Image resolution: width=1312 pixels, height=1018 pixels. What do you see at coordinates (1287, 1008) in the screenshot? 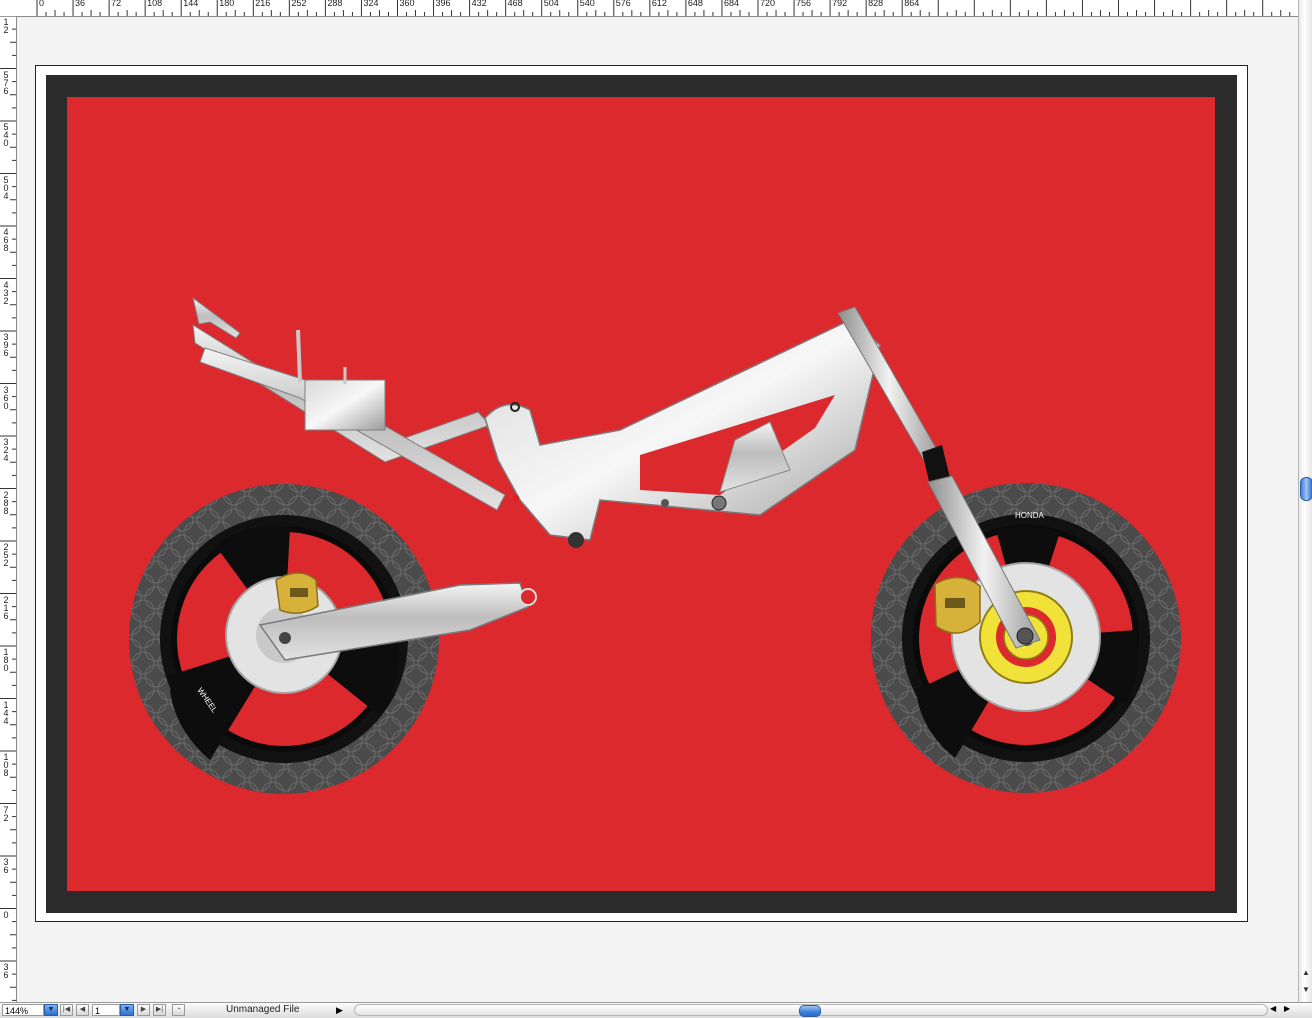
I see `scroll-right-arrow-icon: ▶` at bounding box center [1287, 1008].